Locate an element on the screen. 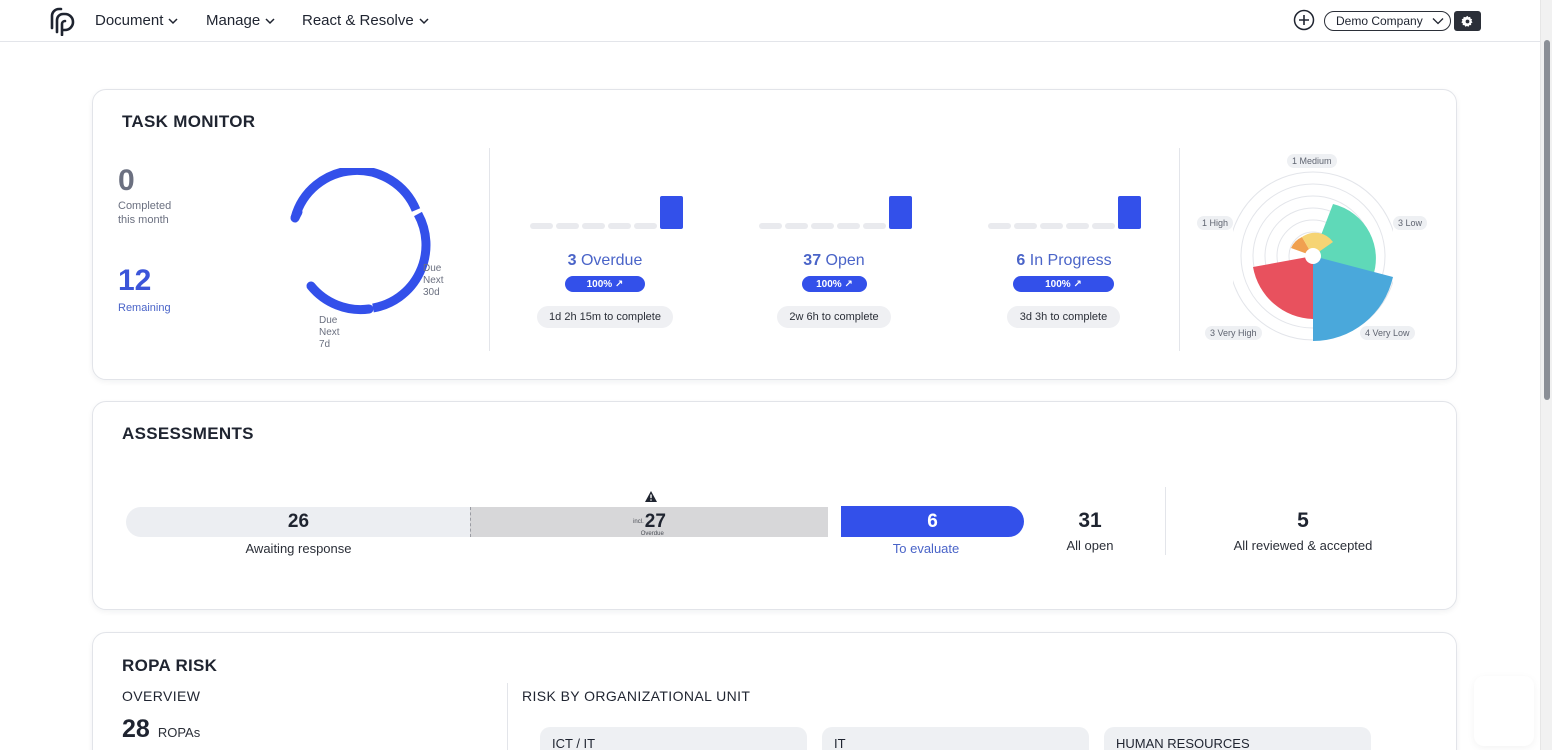  to-evaluate-label: To evaluate is located at coordinates (926, 548).